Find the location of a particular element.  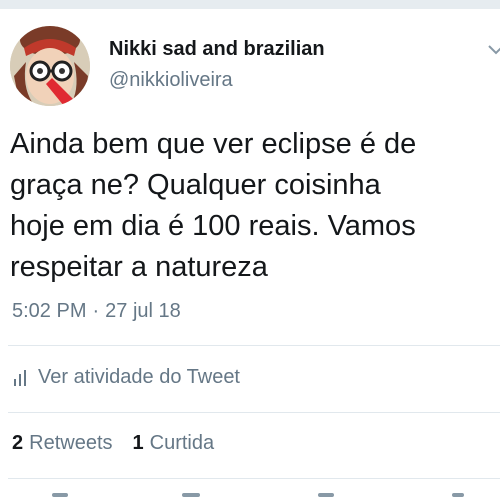

retweets-stat: 2 Retweets is located at coordinates (62, 443).